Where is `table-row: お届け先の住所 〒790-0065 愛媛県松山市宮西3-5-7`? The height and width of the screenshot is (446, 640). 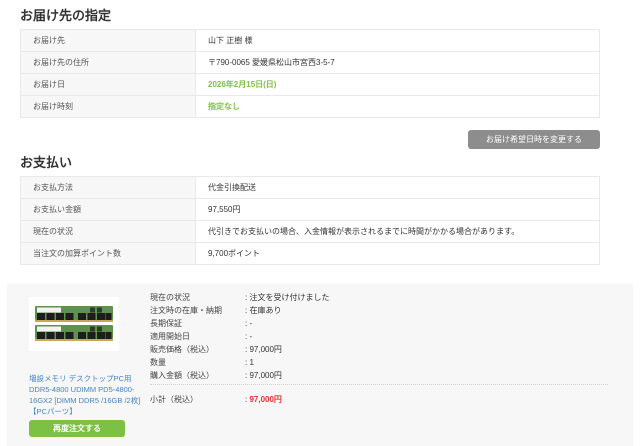 table-row: お届け先の住所 〒790-0065 愛媛県松山市宮西3-5-7 is located at coordinates (310, 62).